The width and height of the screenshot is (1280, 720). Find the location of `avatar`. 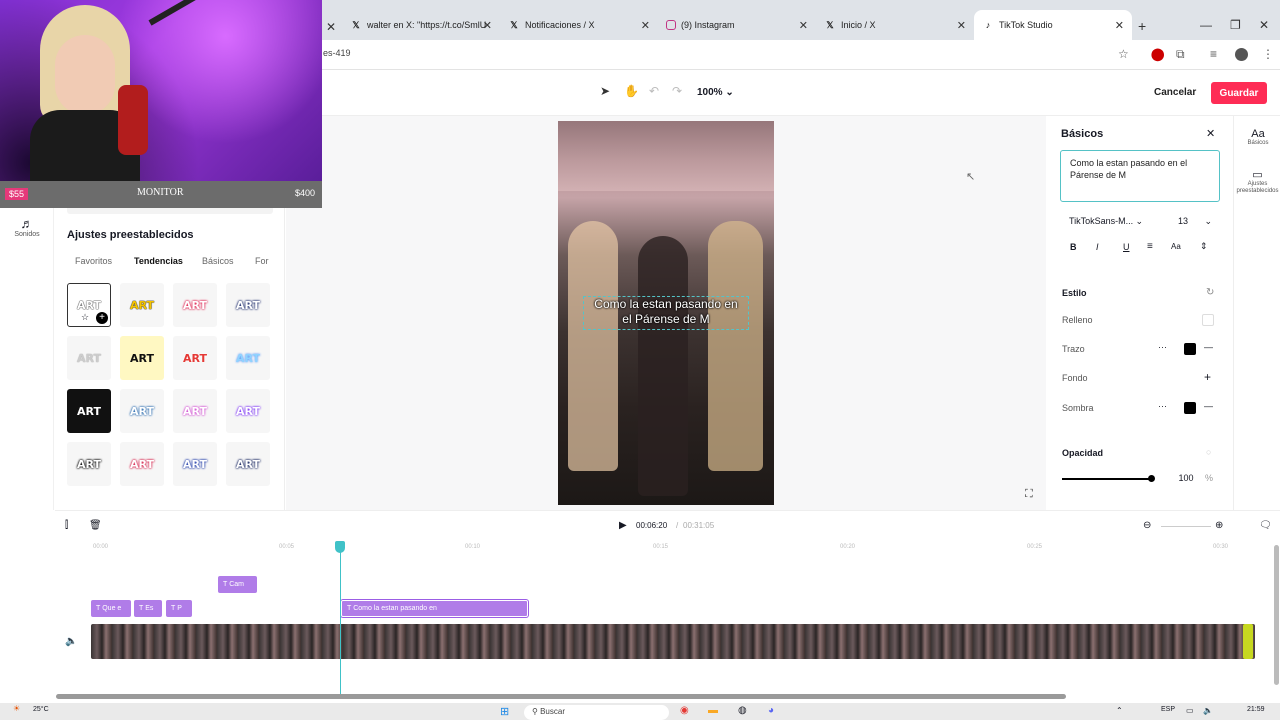

avatar is located at coordinates (1241, 54).